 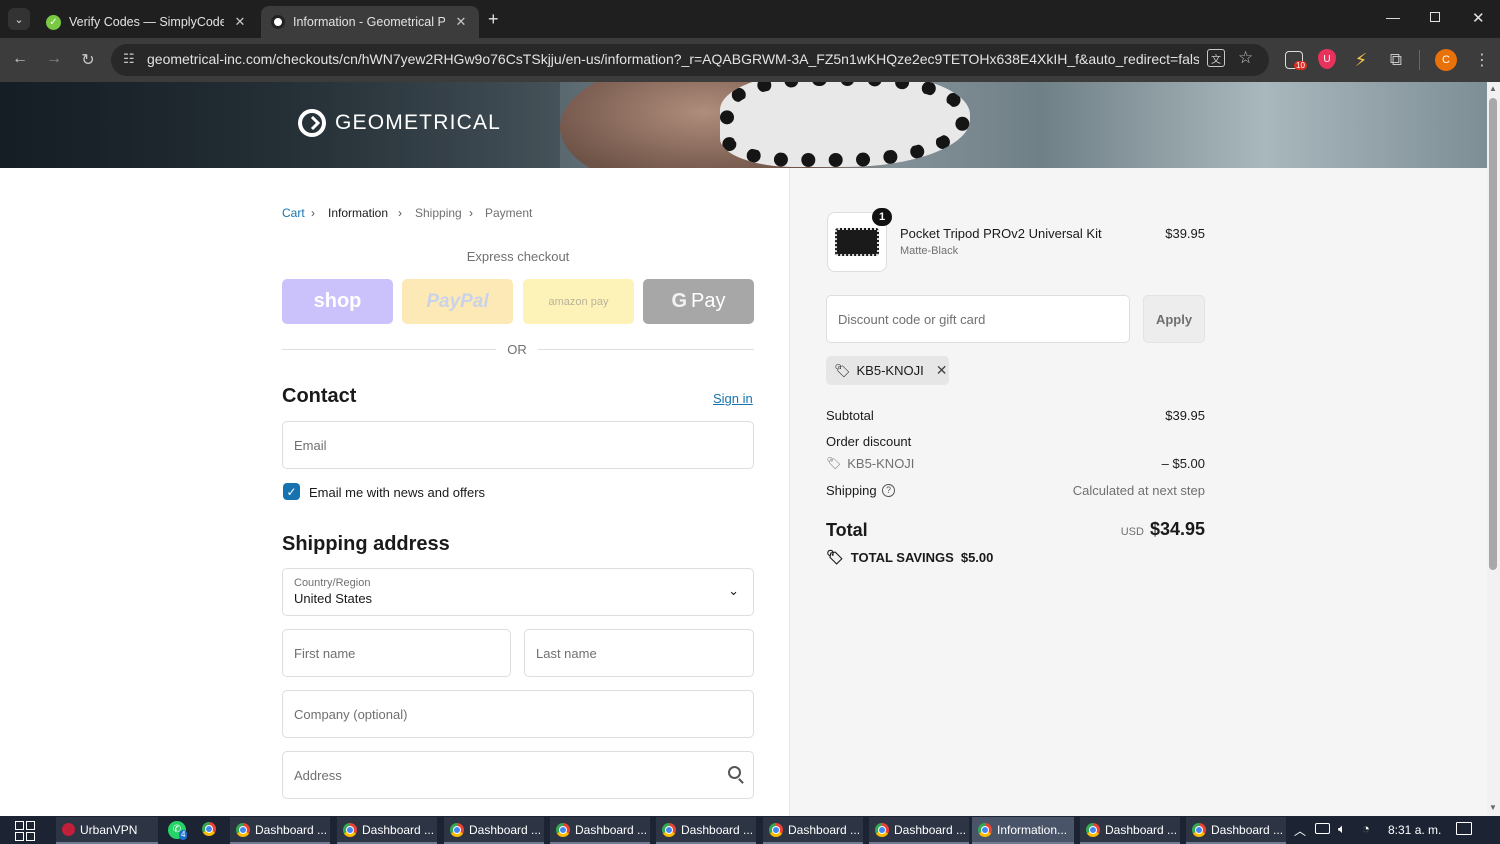 What do you see at coordinates (129, 59) in the screenshot?
I see `site-info-icon: ☷` at bounding box center [129, 59].